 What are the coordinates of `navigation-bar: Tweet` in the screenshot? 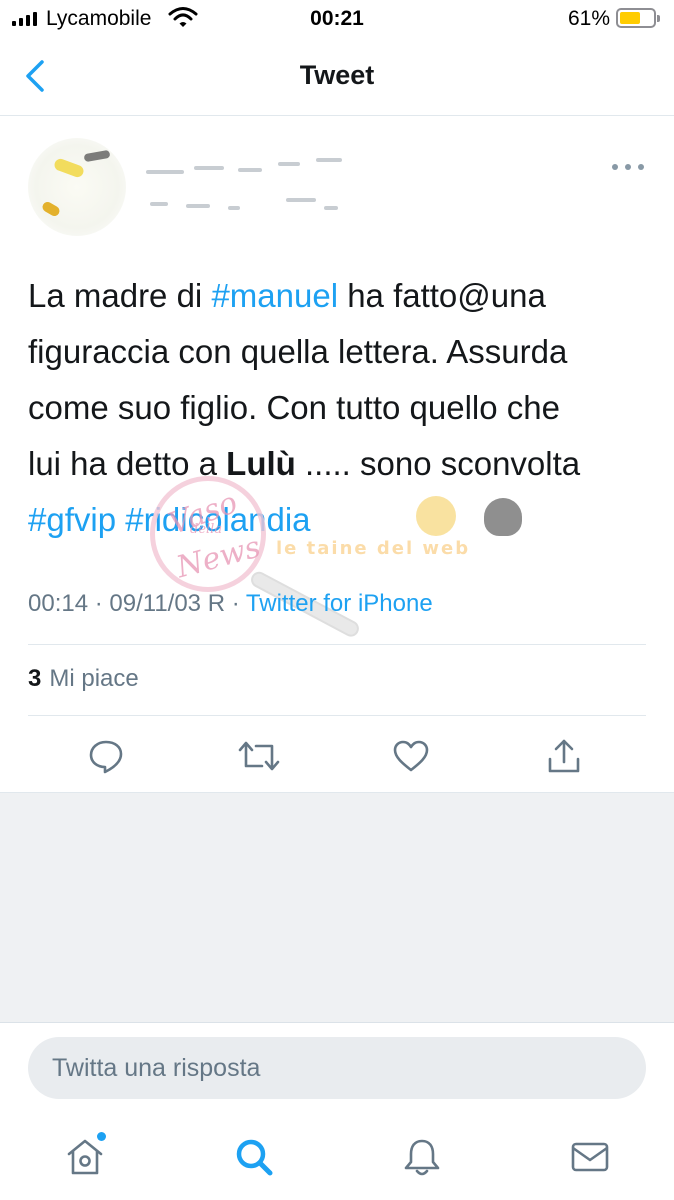 It's located at (337, 78).